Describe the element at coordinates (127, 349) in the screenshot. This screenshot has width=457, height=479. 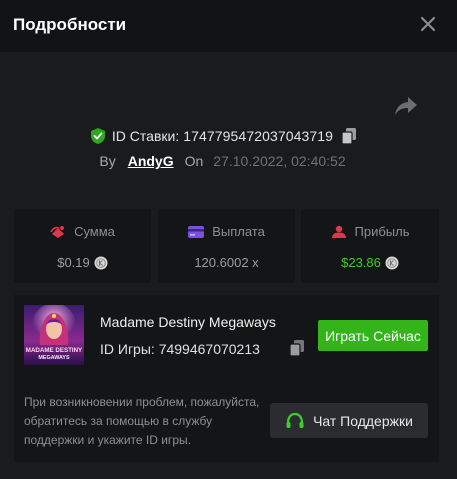
I see `game-id-label: ID Игры:` at that location.